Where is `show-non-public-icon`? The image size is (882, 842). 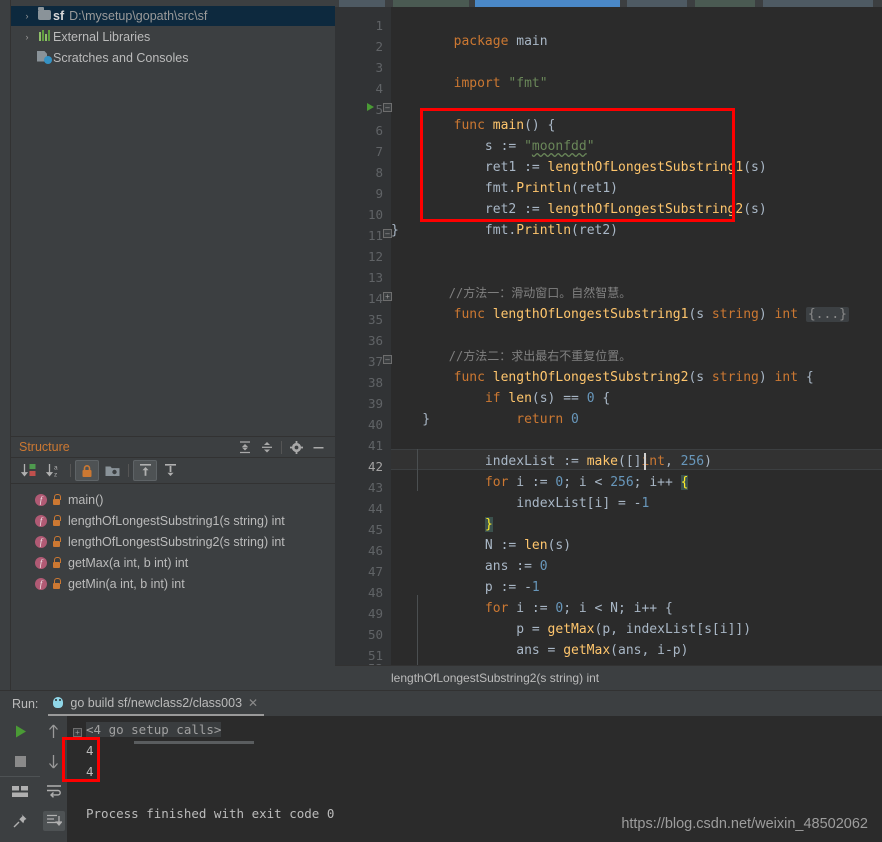
show-non-public-icon is located at coordinates (87, 470).